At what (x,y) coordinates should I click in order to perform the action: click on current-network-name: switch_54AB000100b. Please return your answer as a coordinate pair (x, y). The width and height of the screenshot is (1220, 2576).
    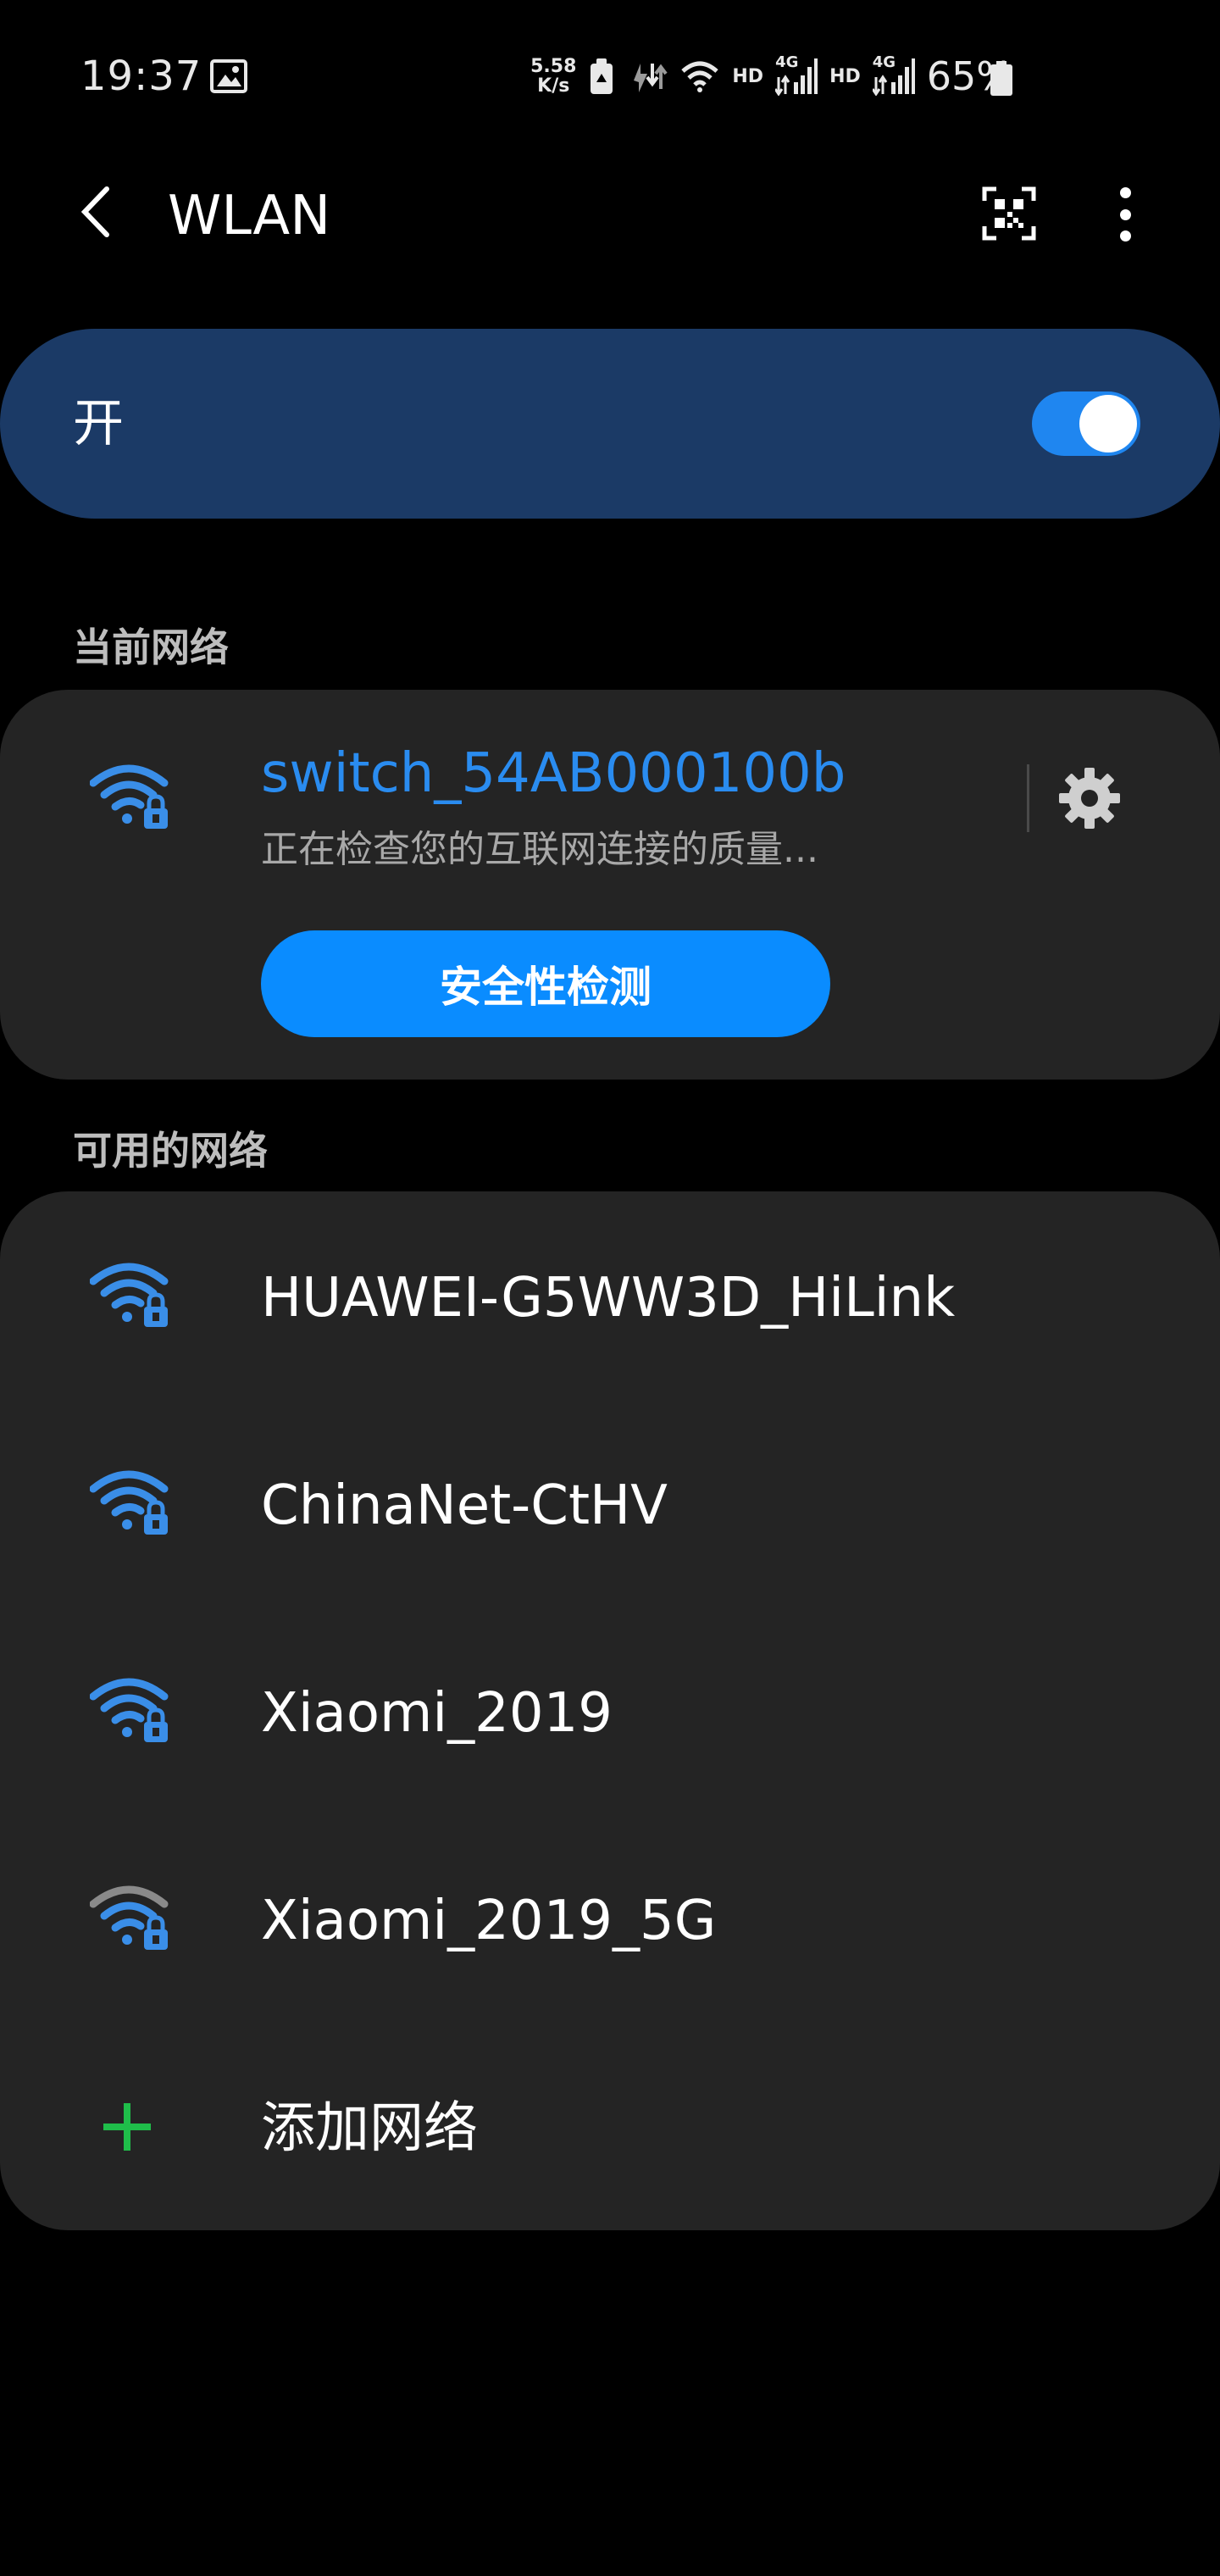
    Looking at the image, I should click on (553, 773).